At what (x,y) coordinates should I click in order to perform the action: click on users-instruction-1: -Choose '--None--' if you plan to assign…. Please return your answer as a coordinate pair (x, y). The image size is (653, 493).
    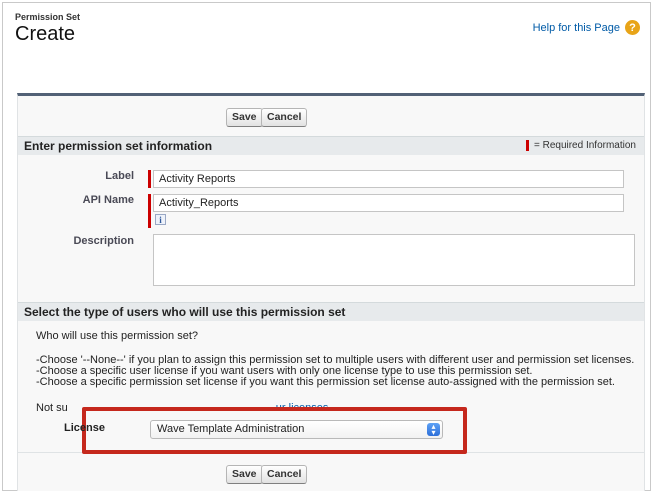
    Looking at the image, I should click on (335, 360).